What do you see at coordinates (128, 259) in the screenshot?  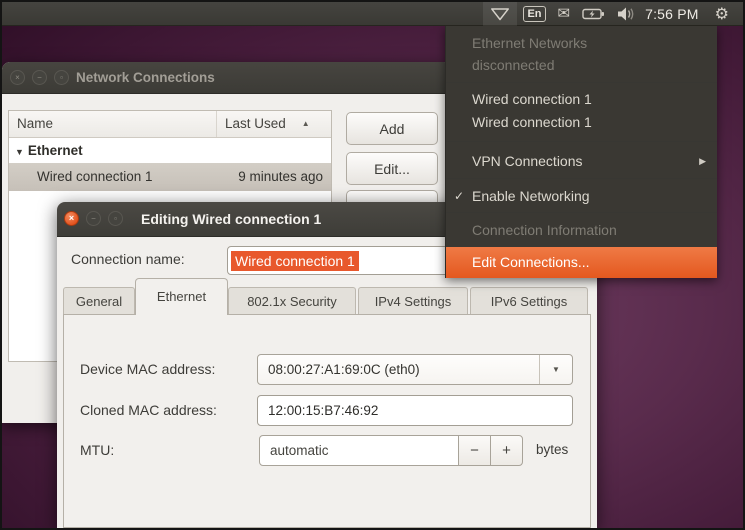 I see `connection-name-label: Connection name:` at bounding box center [128, 259].